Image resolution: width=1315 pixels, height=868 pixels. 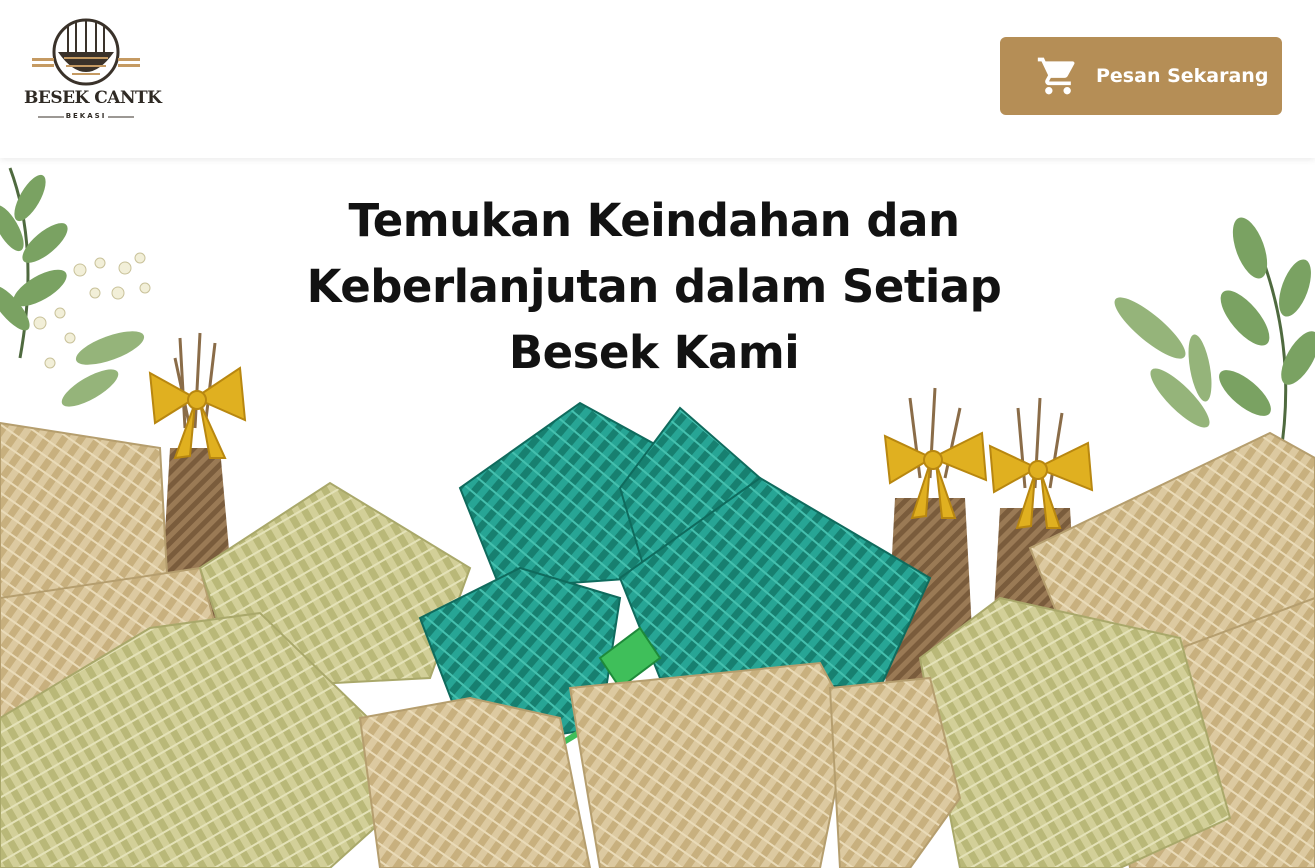 What do you see at coordinates (72, 287) in the screenshot?
I see `left-leaves` at bounding box center [72, 287].